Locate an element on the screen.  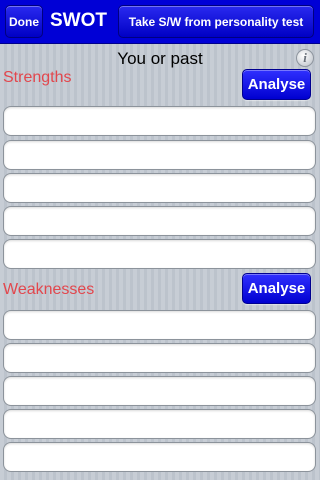
subtitle: You or past is located at coordinates (160, 58).